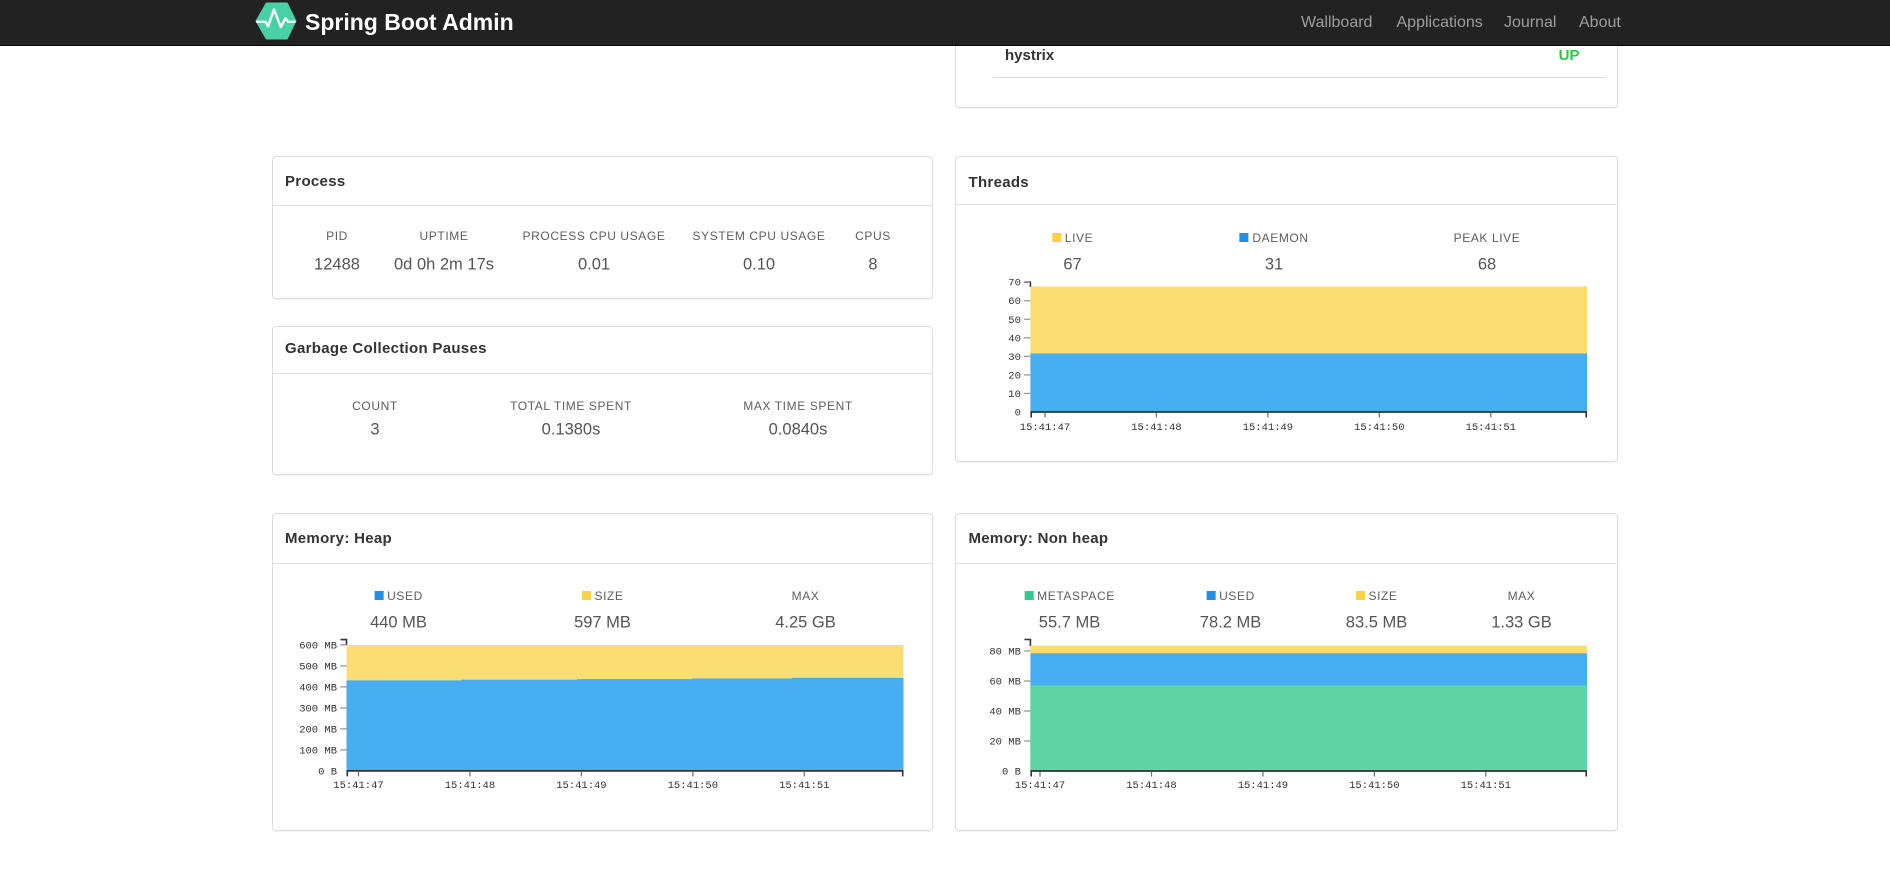 Image resolution: width=1890 pixels, height=892 pixels. What do you see at coordinates (318, 668) in the screenshot?
I see `svg-text: 500 MB` at bounding box center [318, 668].